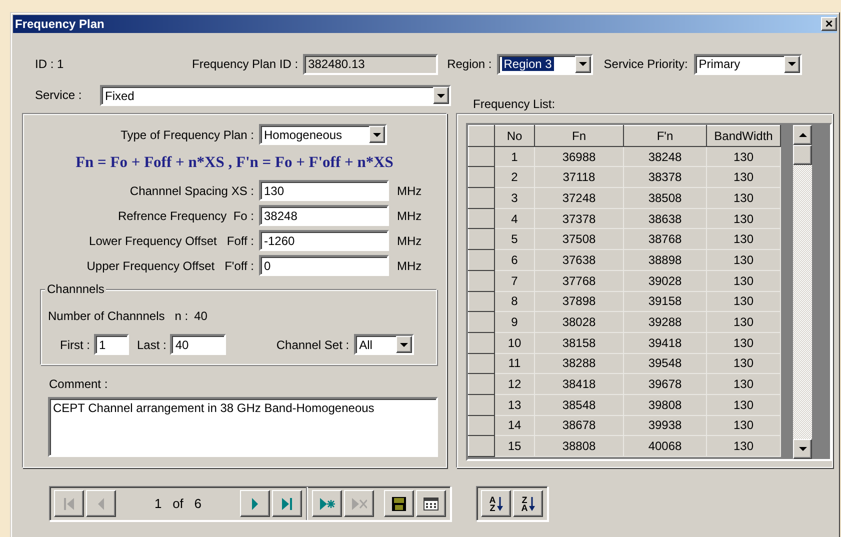 This screenshot has height=537, width=841. I want to click on add-button, so click(327, 503).